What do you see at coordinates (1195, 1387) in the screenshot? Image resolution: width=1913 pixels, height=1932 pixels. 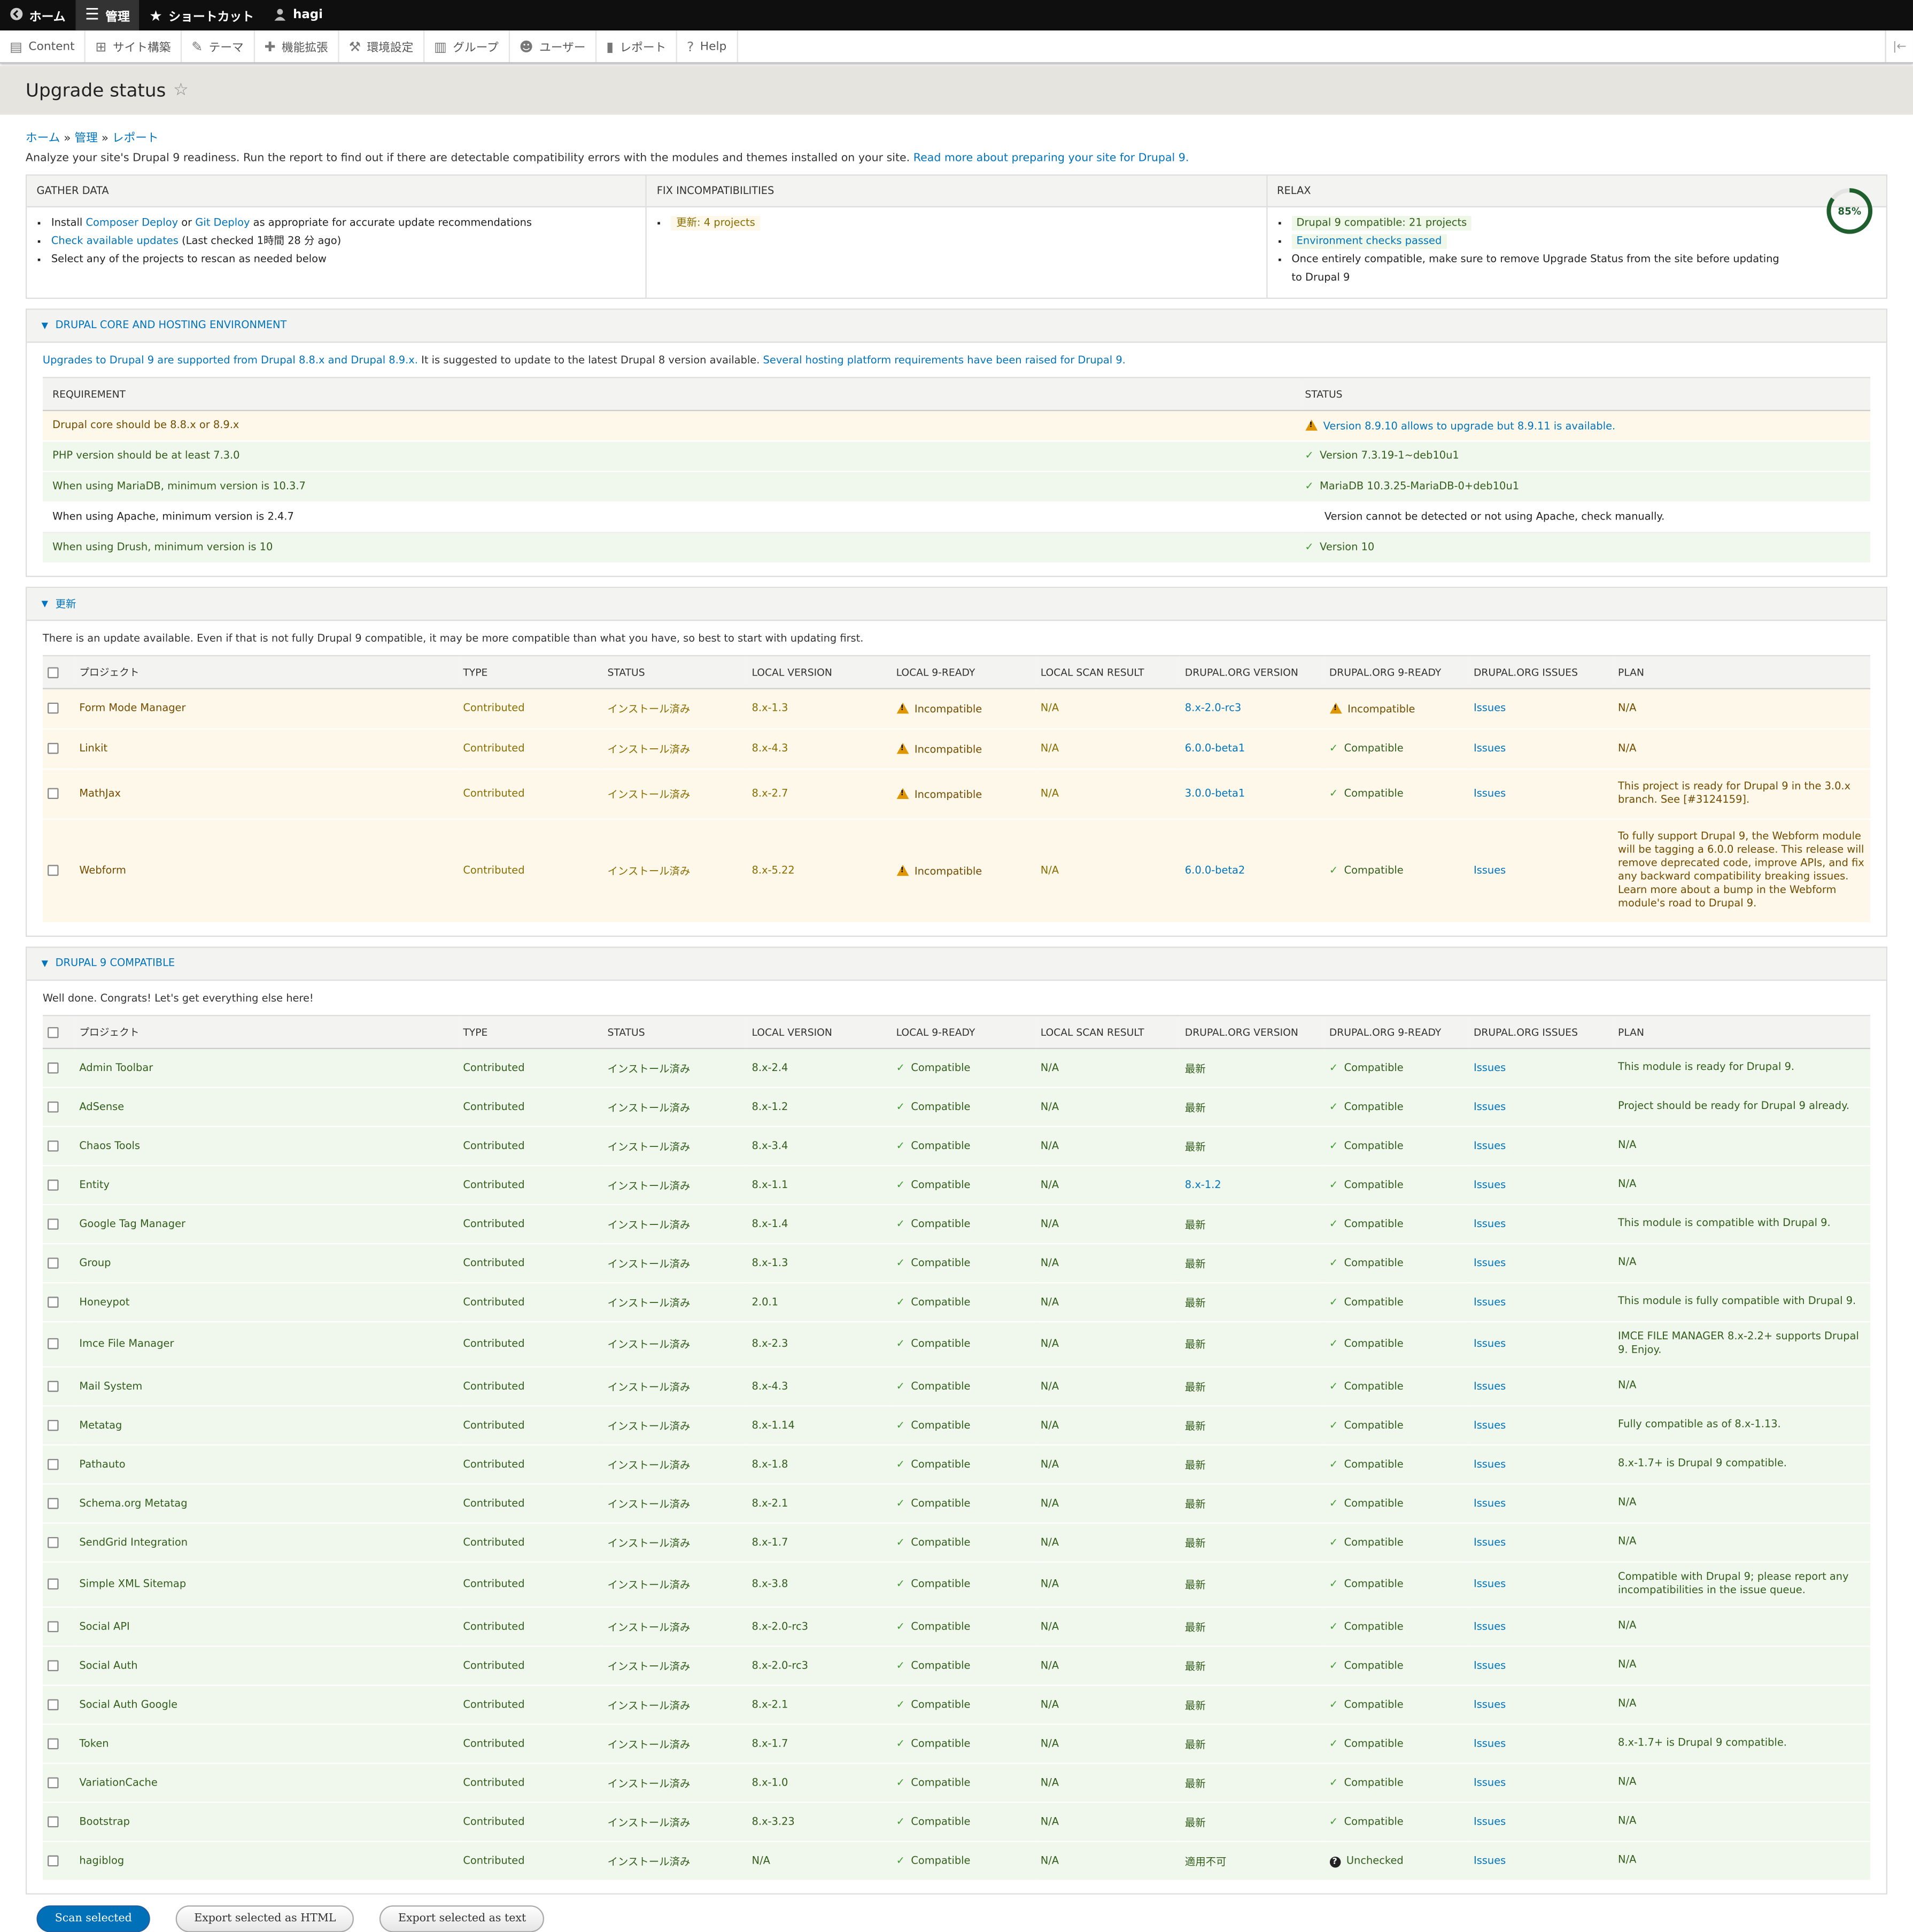 I see `org-version-text: 最新` at bounding box center [1195, 1387].